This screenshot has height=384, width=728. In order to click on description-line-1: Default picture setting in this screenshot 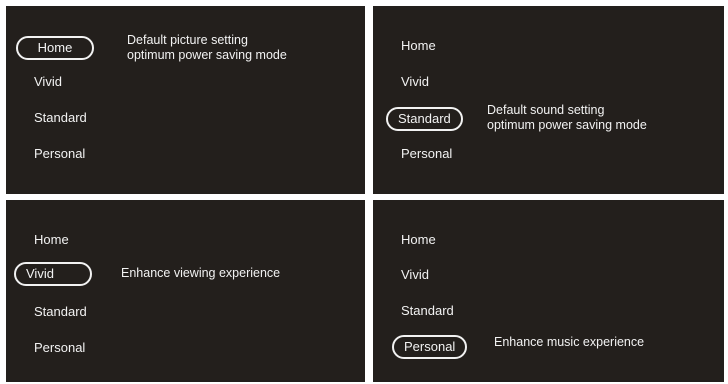, I will do `click(187, 40)`.